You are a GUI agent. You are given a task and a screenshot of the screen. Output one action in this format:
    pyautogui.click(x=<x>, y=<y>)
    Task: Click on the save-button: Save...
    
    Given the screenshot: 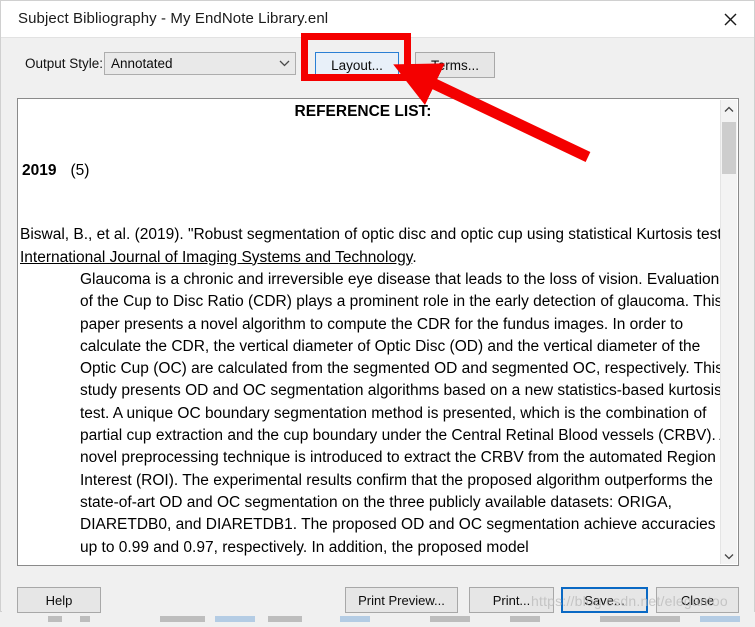 What is the action you would take?
    pyautogui.click(x=604, y=600)
    